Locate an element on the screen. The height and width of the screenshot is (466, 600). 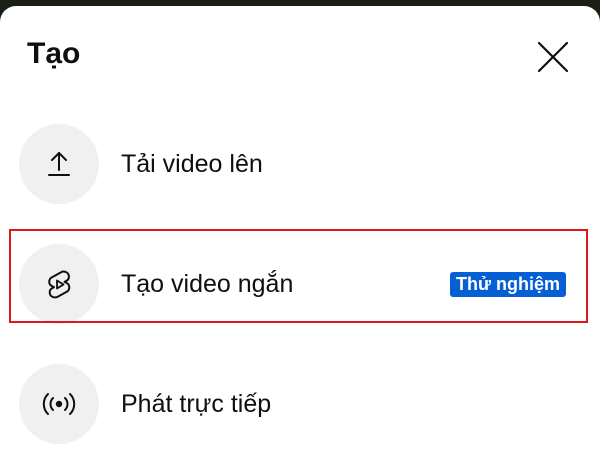
menu-item-label: Phát trực tiếp is located at coordinates (196, 404).